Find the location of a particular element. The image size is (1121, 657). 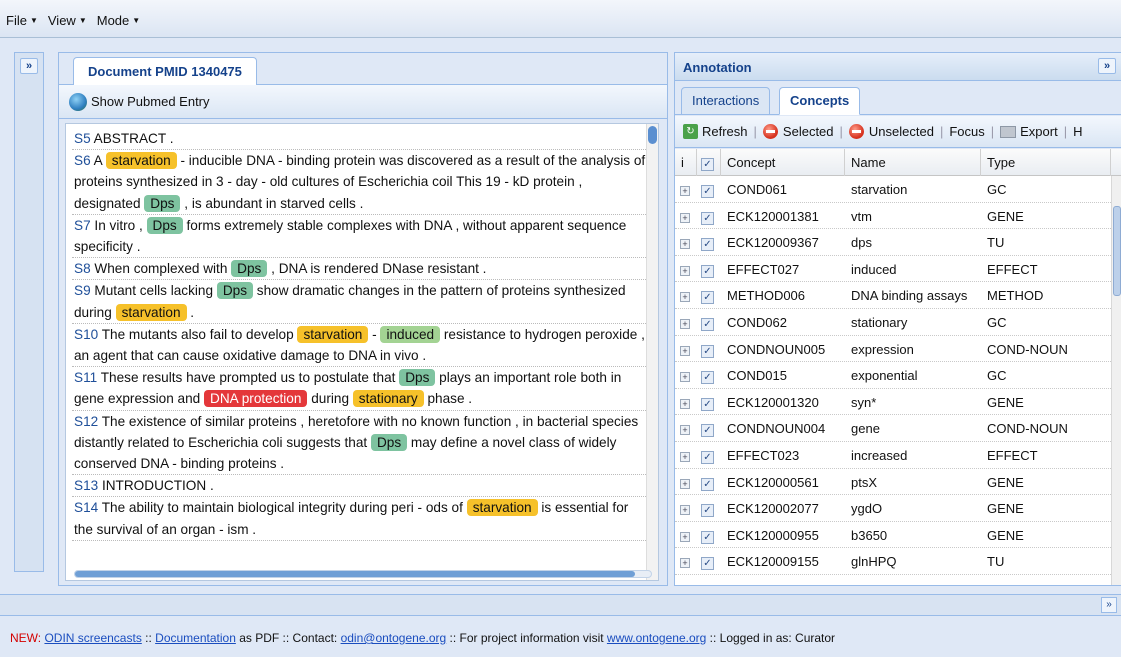

refresh-button: ↻ Refresh is located at coordinates (715, 131).